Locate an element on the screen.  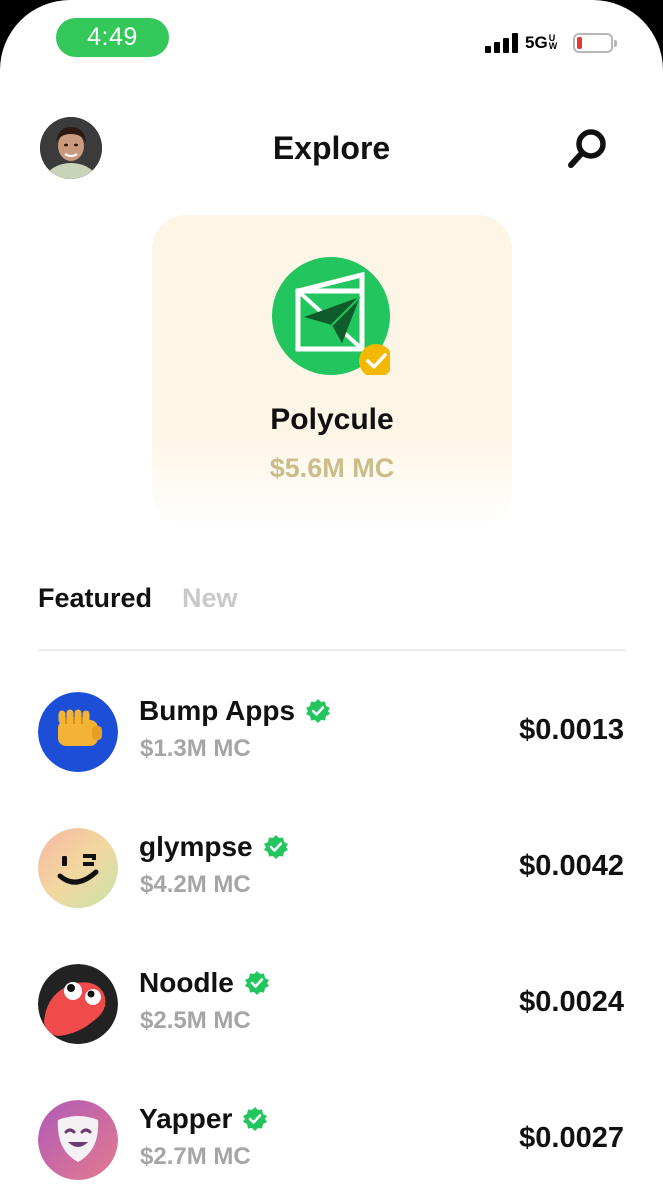
wink-face-icon is located at coordinates (78, 868).